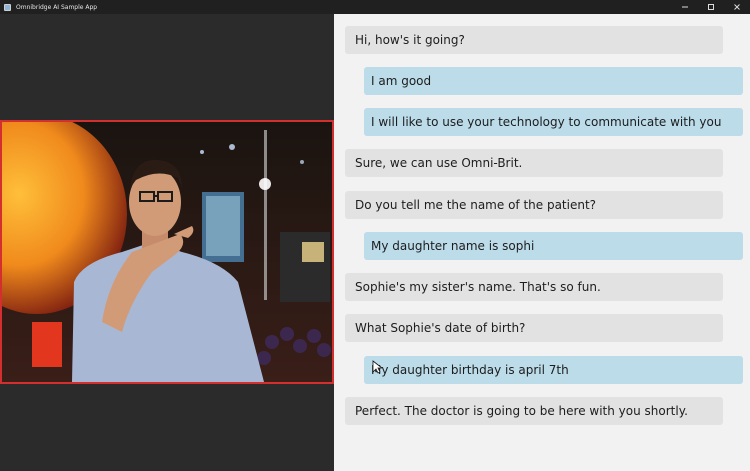 This screenshot has width=750, height=471. I want to click on window-controls, so click(711, 7).